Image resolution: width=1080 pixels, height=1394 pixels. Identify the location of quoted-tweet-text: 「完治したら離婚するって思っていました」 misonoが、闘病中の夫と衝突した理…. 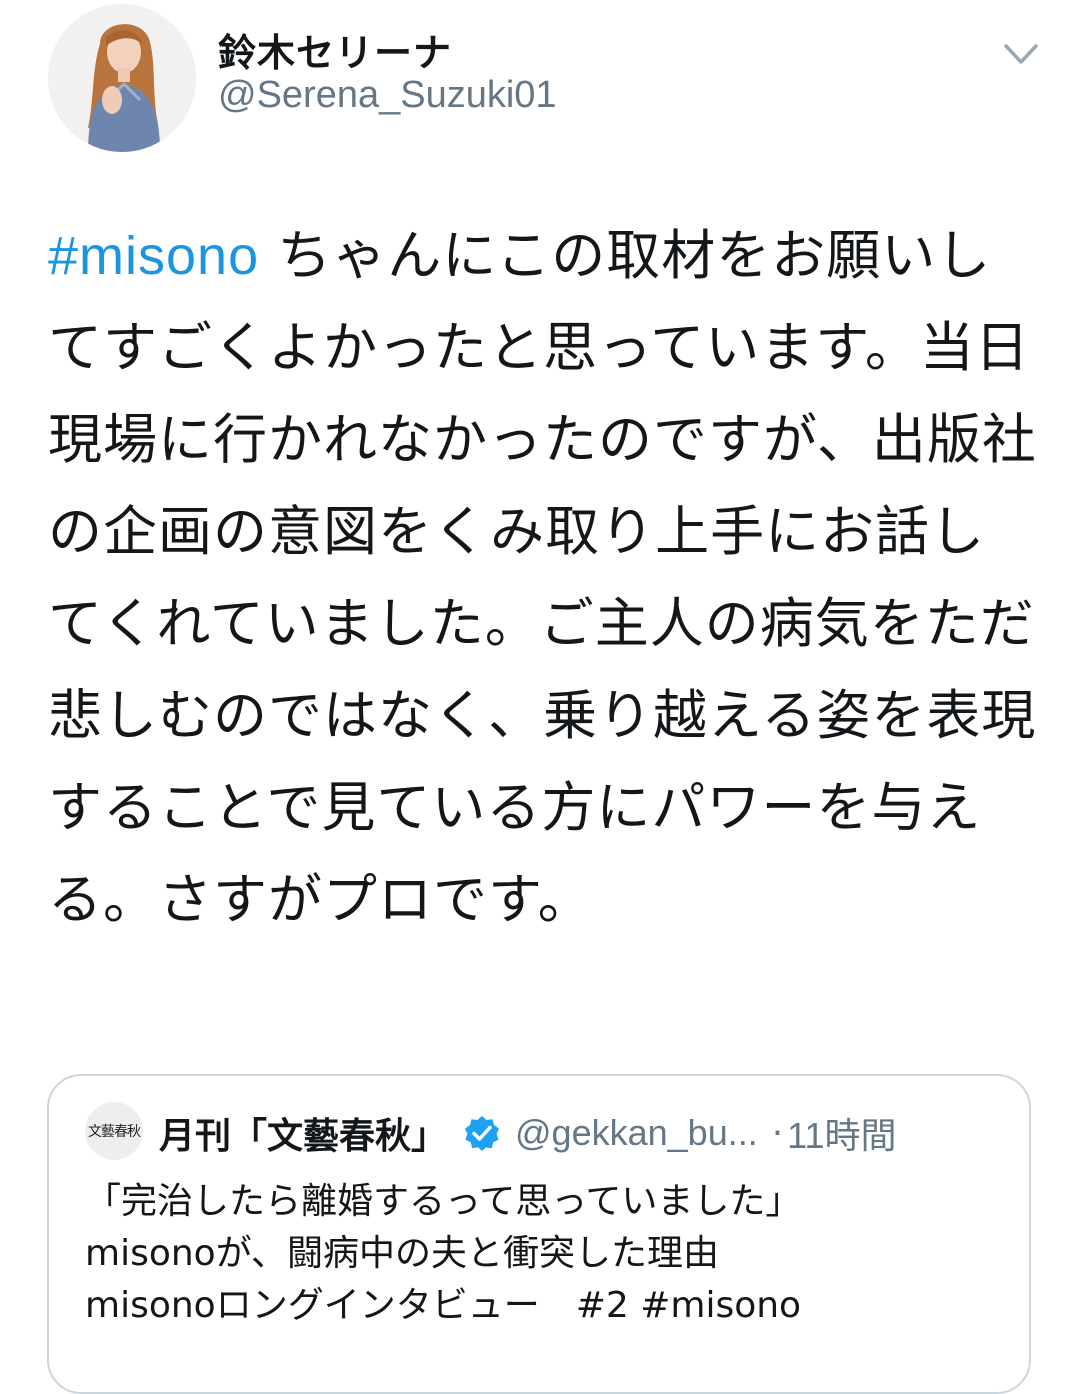
(545, 1254).